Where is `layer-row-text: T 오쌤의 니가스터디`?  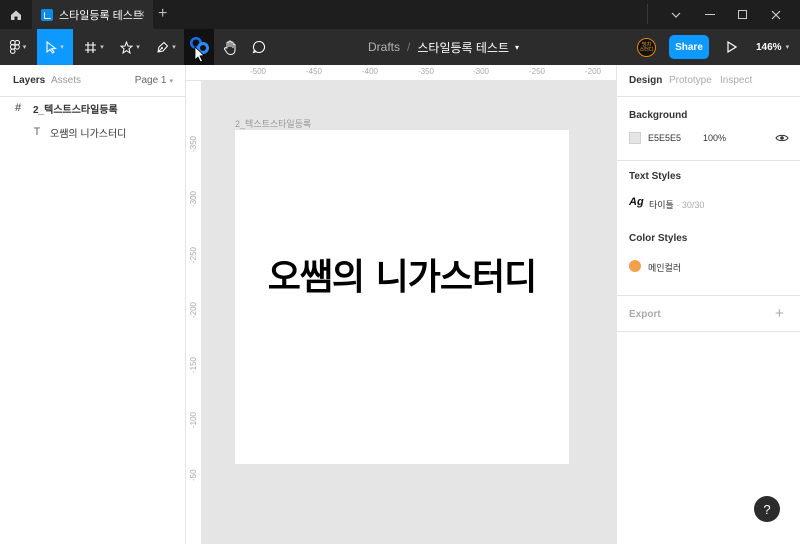 layer-row-text: T 오쌤의 니가스터디 is located at coordinates (93, 132).